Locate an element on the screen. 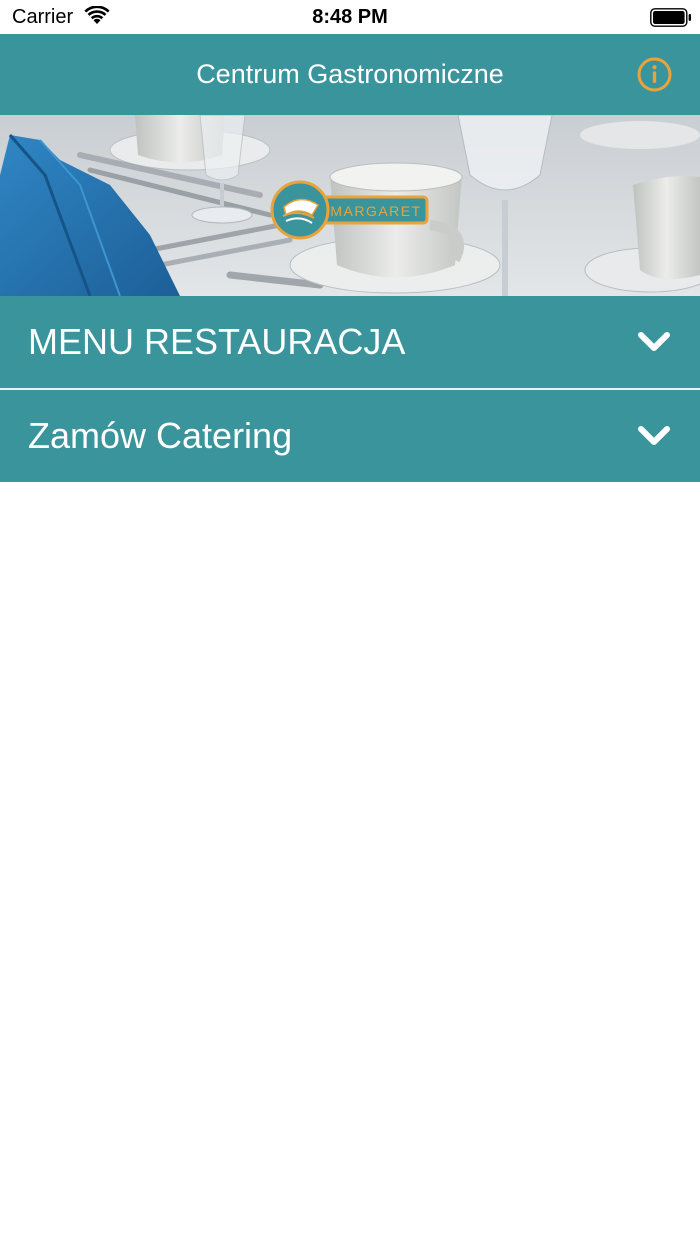  banner-image: MARGARET is located at coordinates (350, 205).